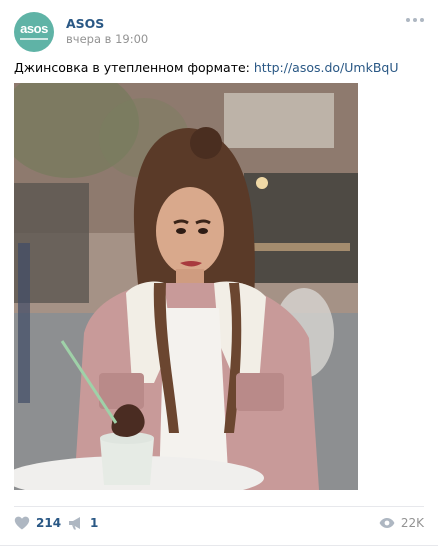 This screenshot has width=438, height=546. Describe the element at coordinates (94, 523) in the screenshot. I see `shares-count: 1` at that location.